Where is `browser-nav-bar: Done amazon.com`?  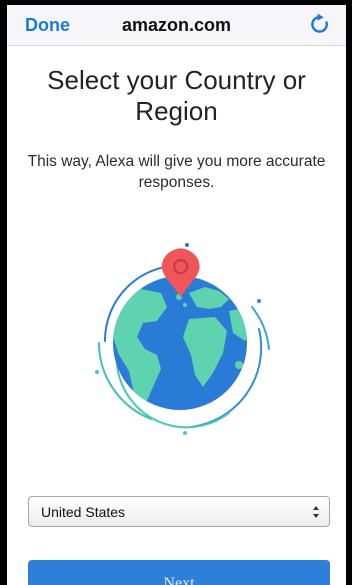 browser-nav-bar: Done amazon.com is located at coordinates (176, 25).